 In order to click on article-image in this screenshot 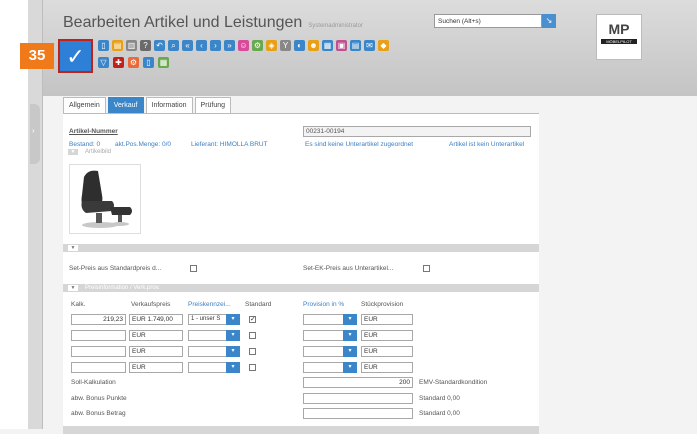, I will do `click(105, 199)`.